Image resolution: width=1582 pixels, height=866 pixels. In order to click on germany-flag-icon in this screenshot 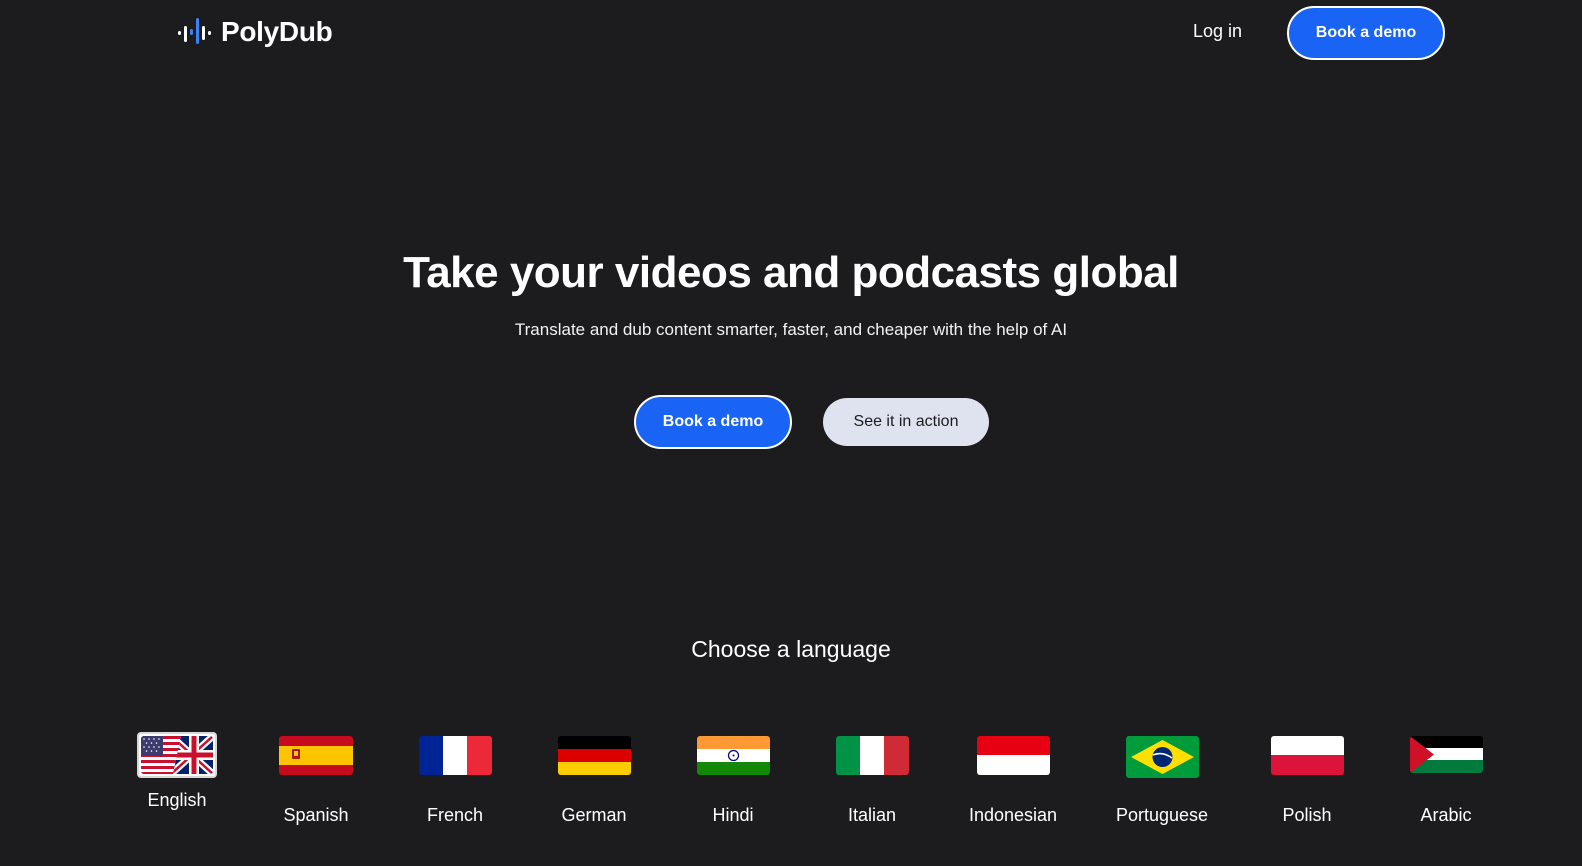, I will do `click(594, 755)`.